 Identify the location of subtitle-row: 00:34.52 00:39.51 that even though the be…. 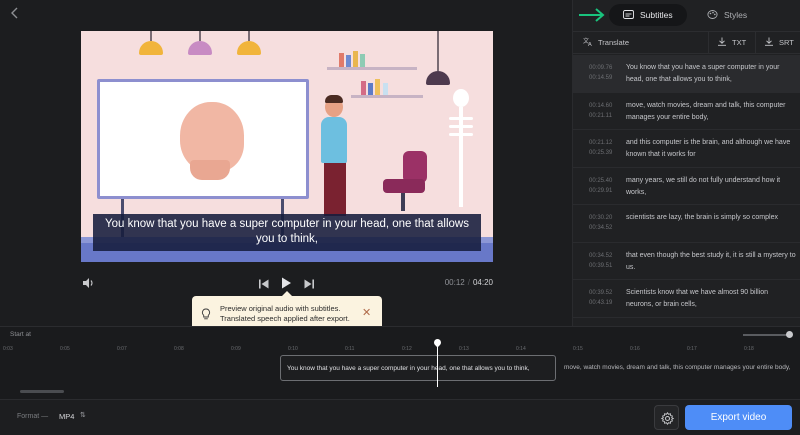
(686, 261).